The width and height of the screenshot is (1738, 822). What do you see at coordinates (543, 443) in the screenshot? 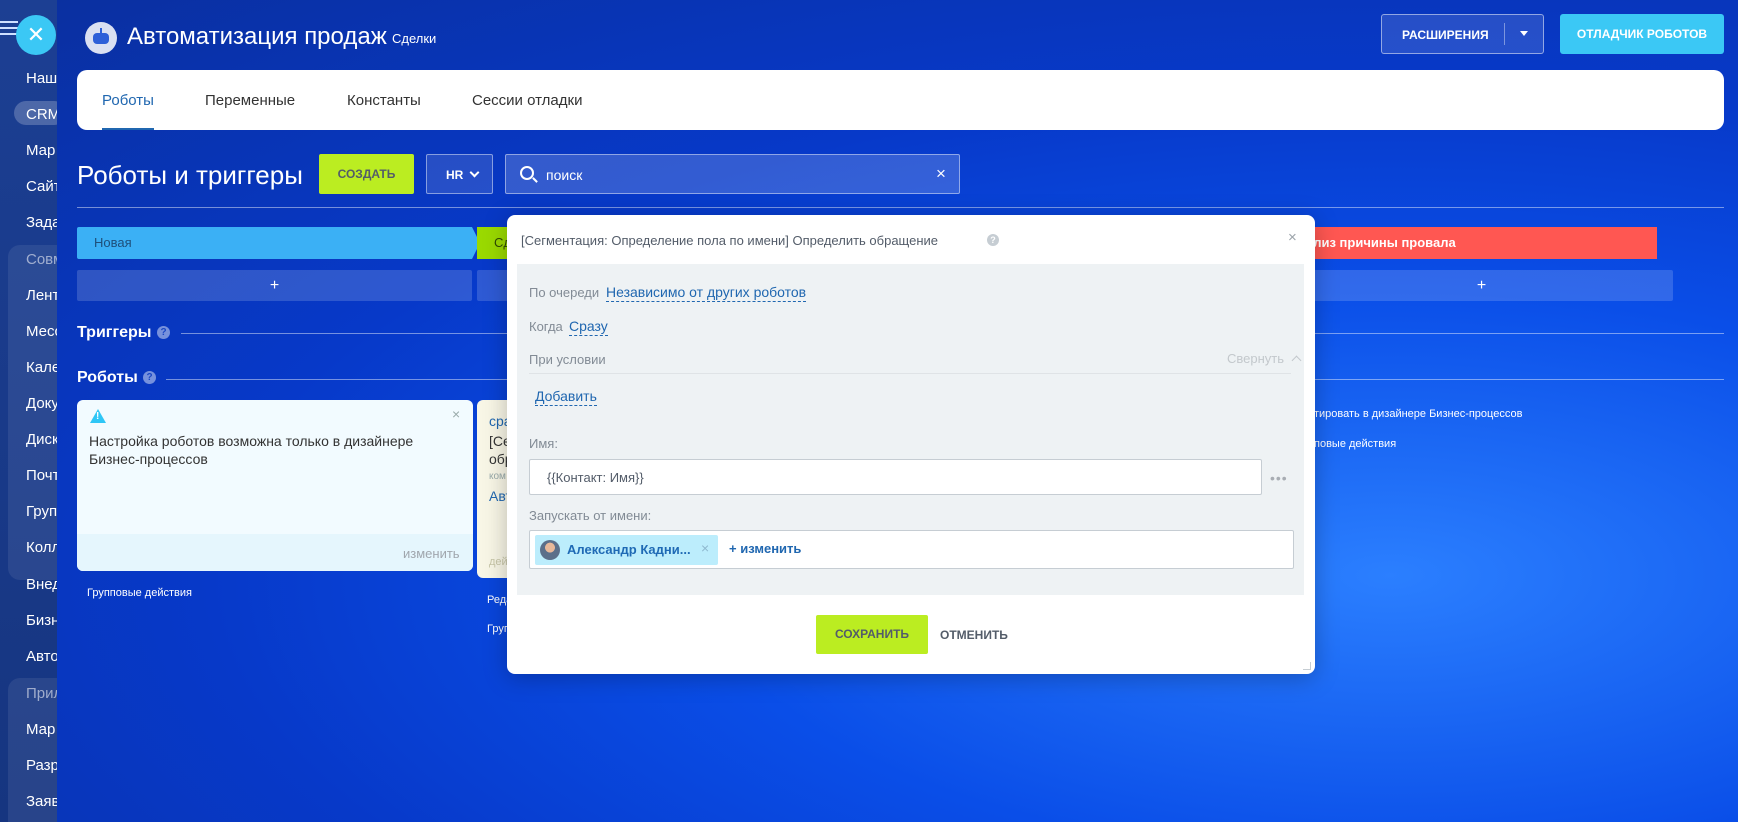
I see `name-label: Имя:` at bounding box center [543, 443].